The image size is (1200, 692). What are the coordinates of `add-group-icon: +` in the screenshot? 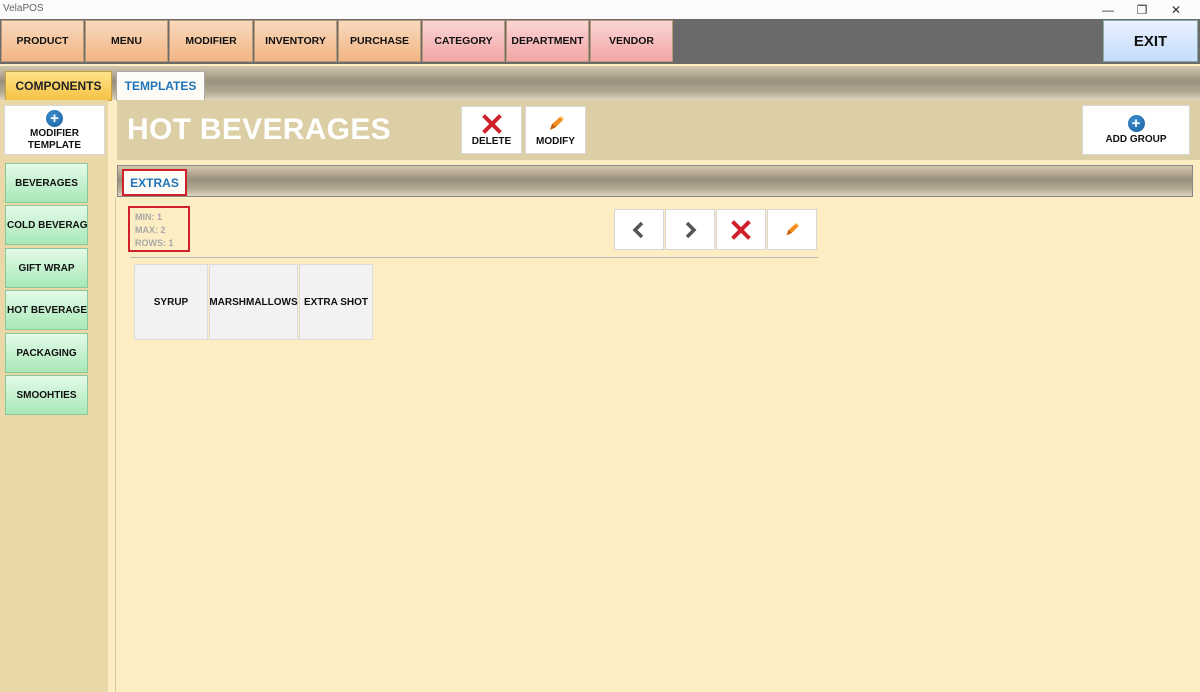 It's located at (1136, 123).